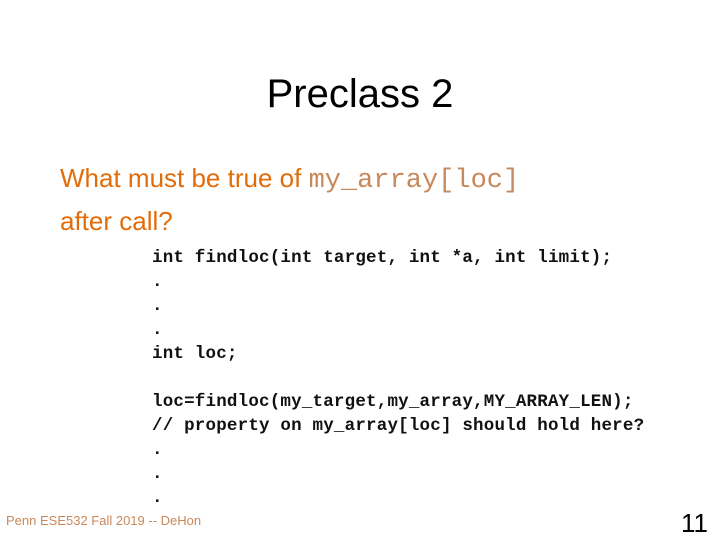  Describe the element at coordinates (184, 178) in the screenshot. I see `question-prefix: What must be true of` at that location.